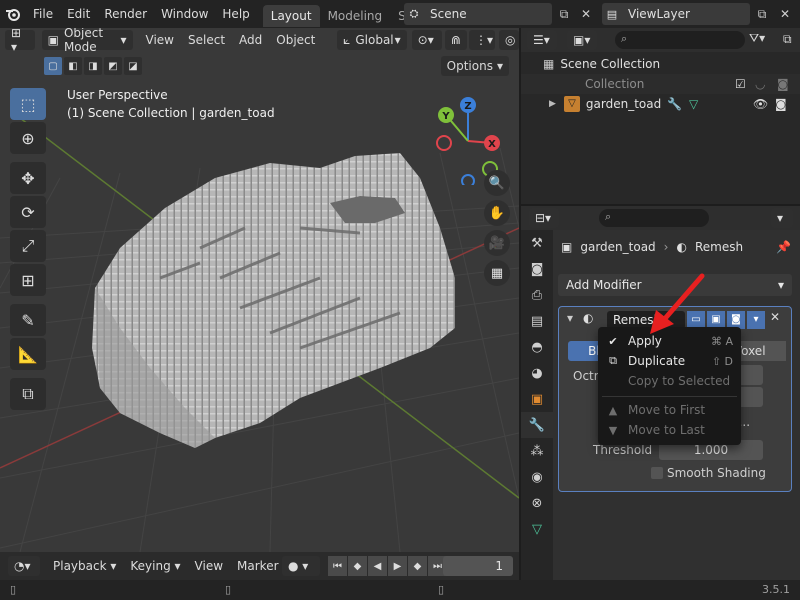 The width and height of the screenshot is (800, 600). What do you see at coordinates (456, 40) in the screenshot?
I see `snap-toggle-icon: ⋒` at bounding box center [456, 40].